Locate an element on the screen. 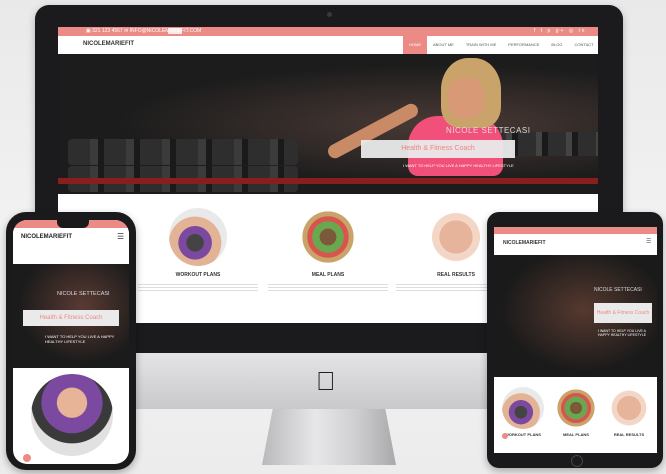  nav-item-train: TRAIN WITH ME is located at coordinates (481, 45).